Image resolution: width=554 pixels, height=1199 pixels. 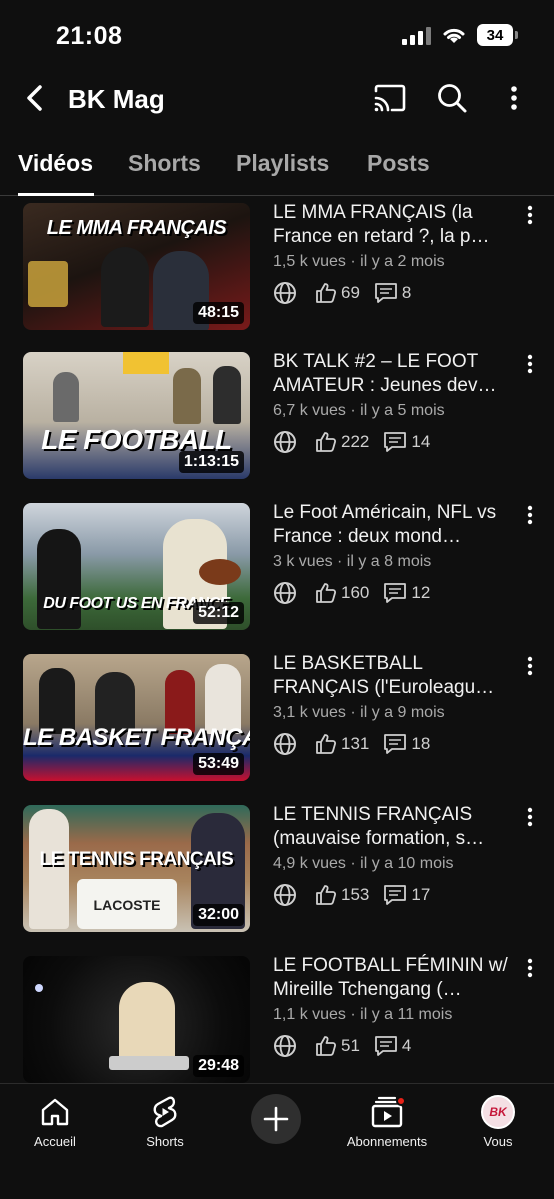 I want to click on video-stats: 160 12, so click(x=358, y=593).